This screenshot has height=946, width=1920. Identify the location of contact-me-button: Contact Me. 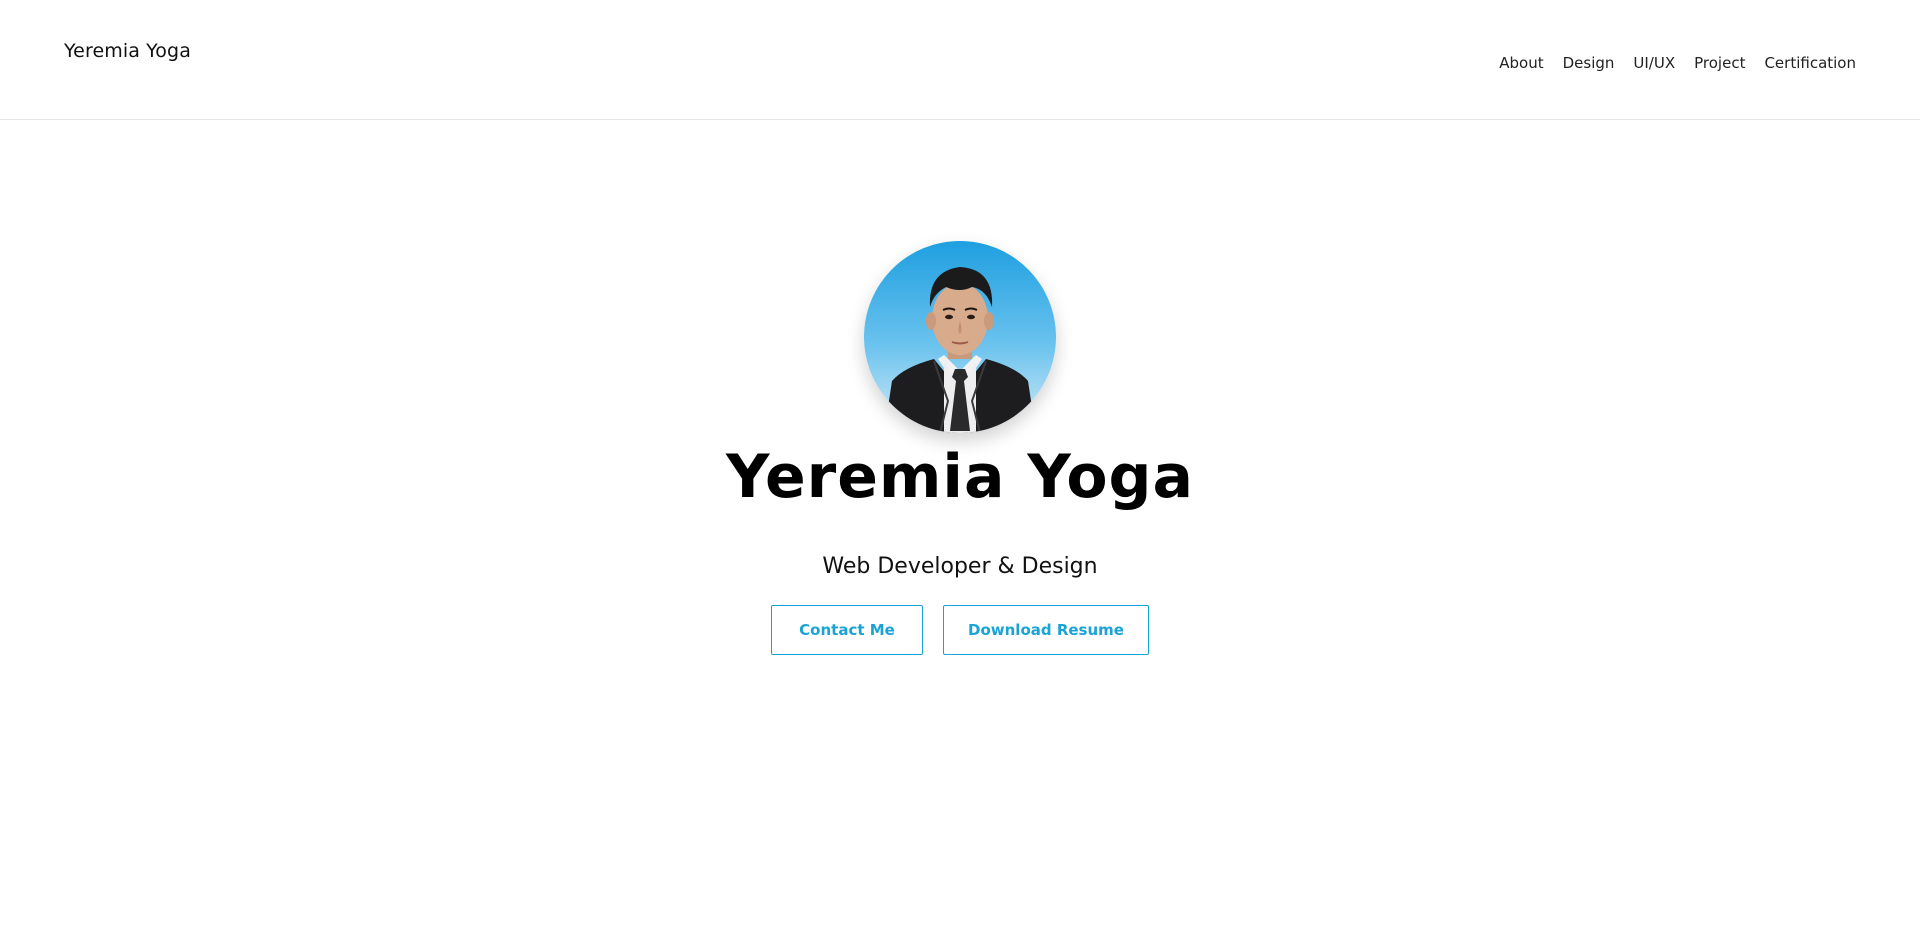
(847, 630).